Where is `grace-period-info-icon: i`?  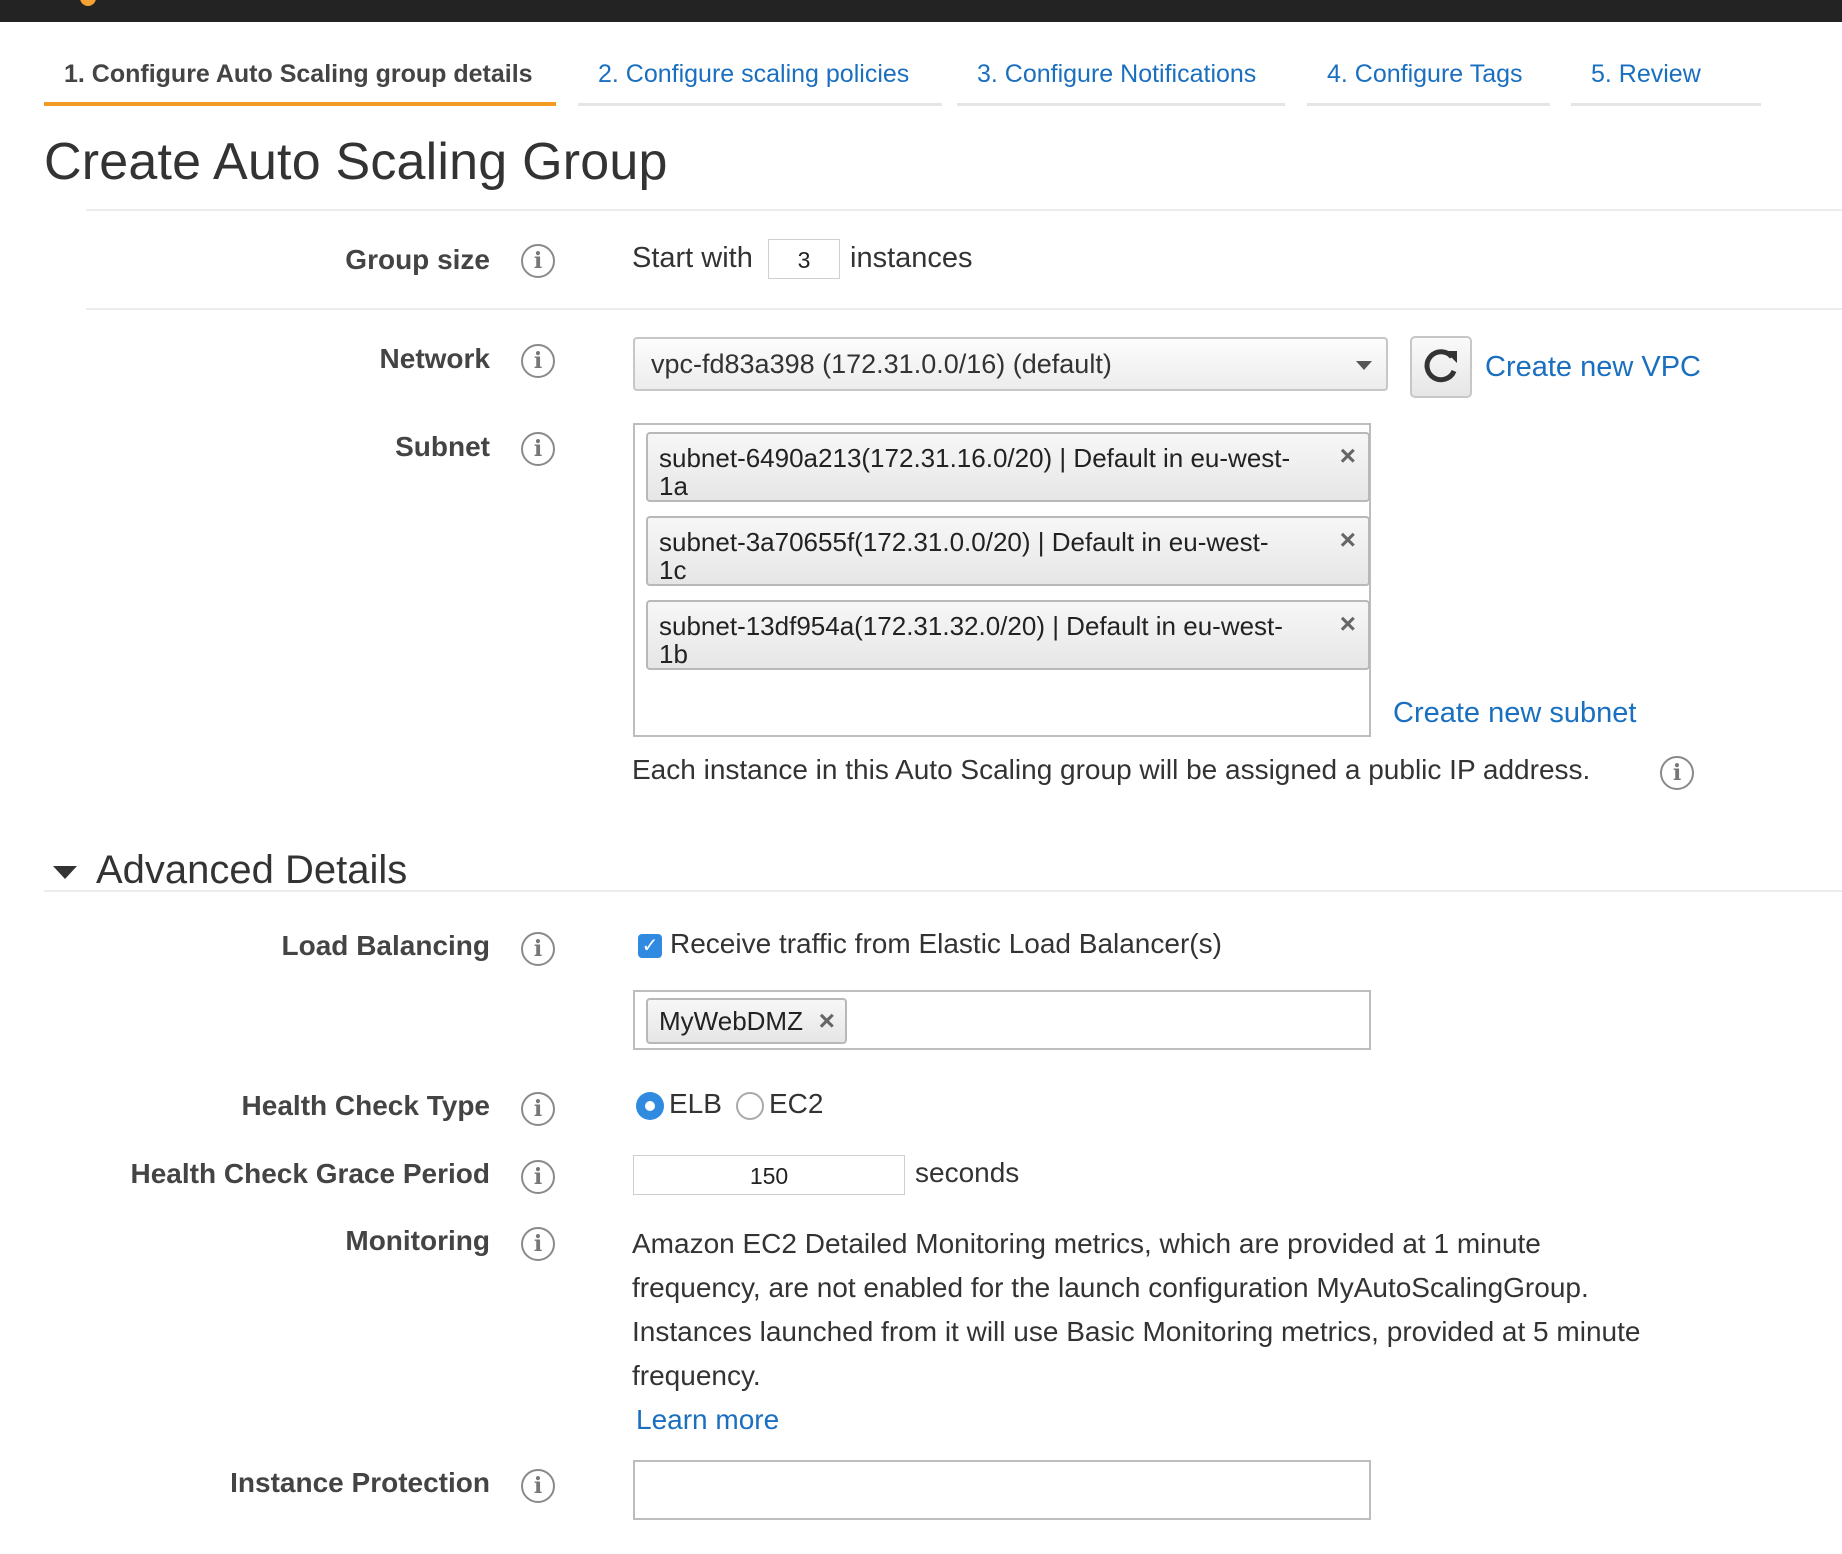 grace-period-info-icon: i is located at coordinates (538, 1177).